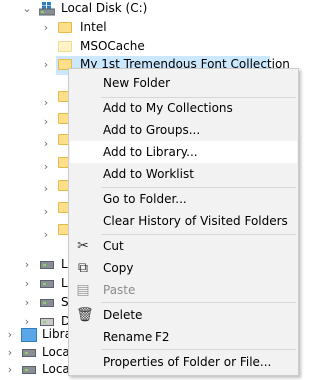 This screenshot has width=320, height=380. I want to click on tree-row-local-disk-c: ⌄ Local Disk (C:), so click(150, 9).